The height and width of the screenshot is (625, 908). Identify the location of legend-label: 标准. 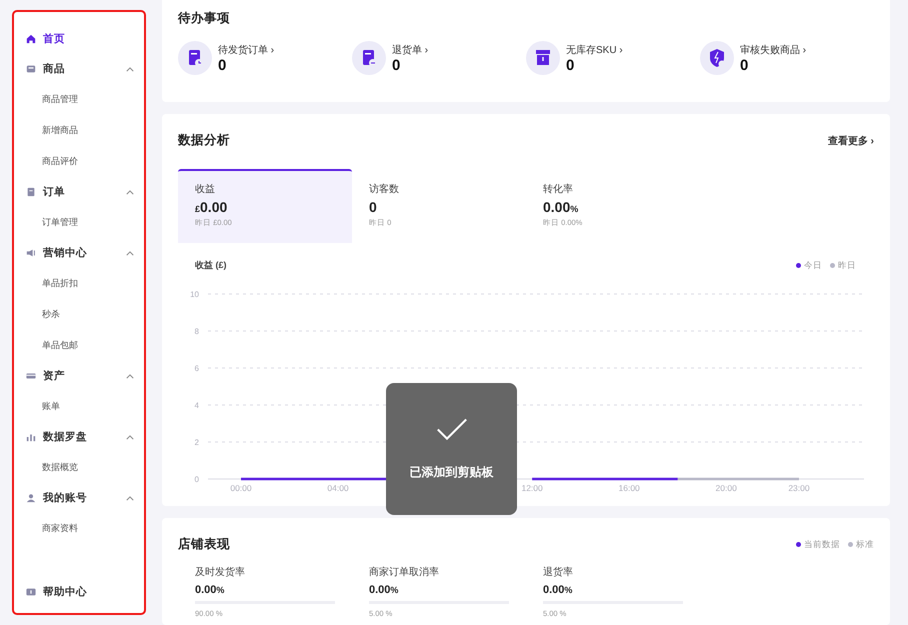
(865, 544).